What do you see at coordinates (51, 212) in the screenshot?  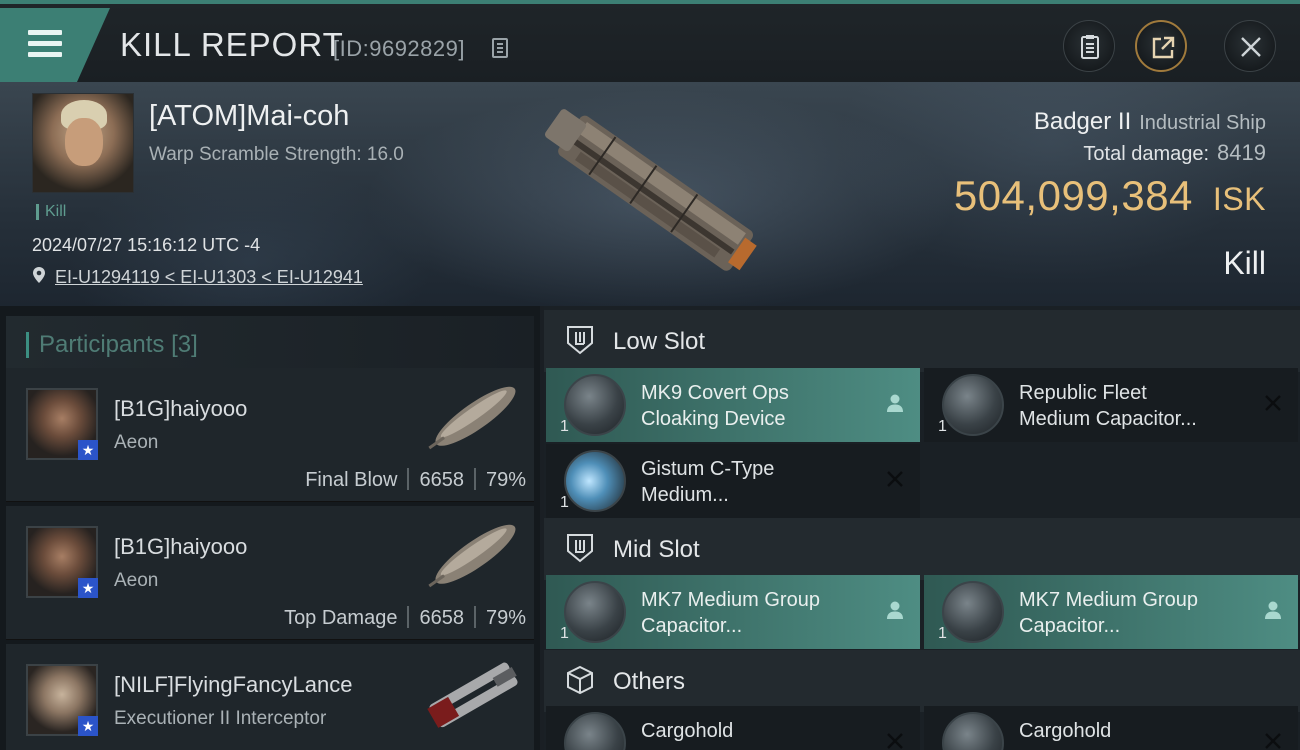 I see `kill-tag: Kill` at bounding box center [51, 212].